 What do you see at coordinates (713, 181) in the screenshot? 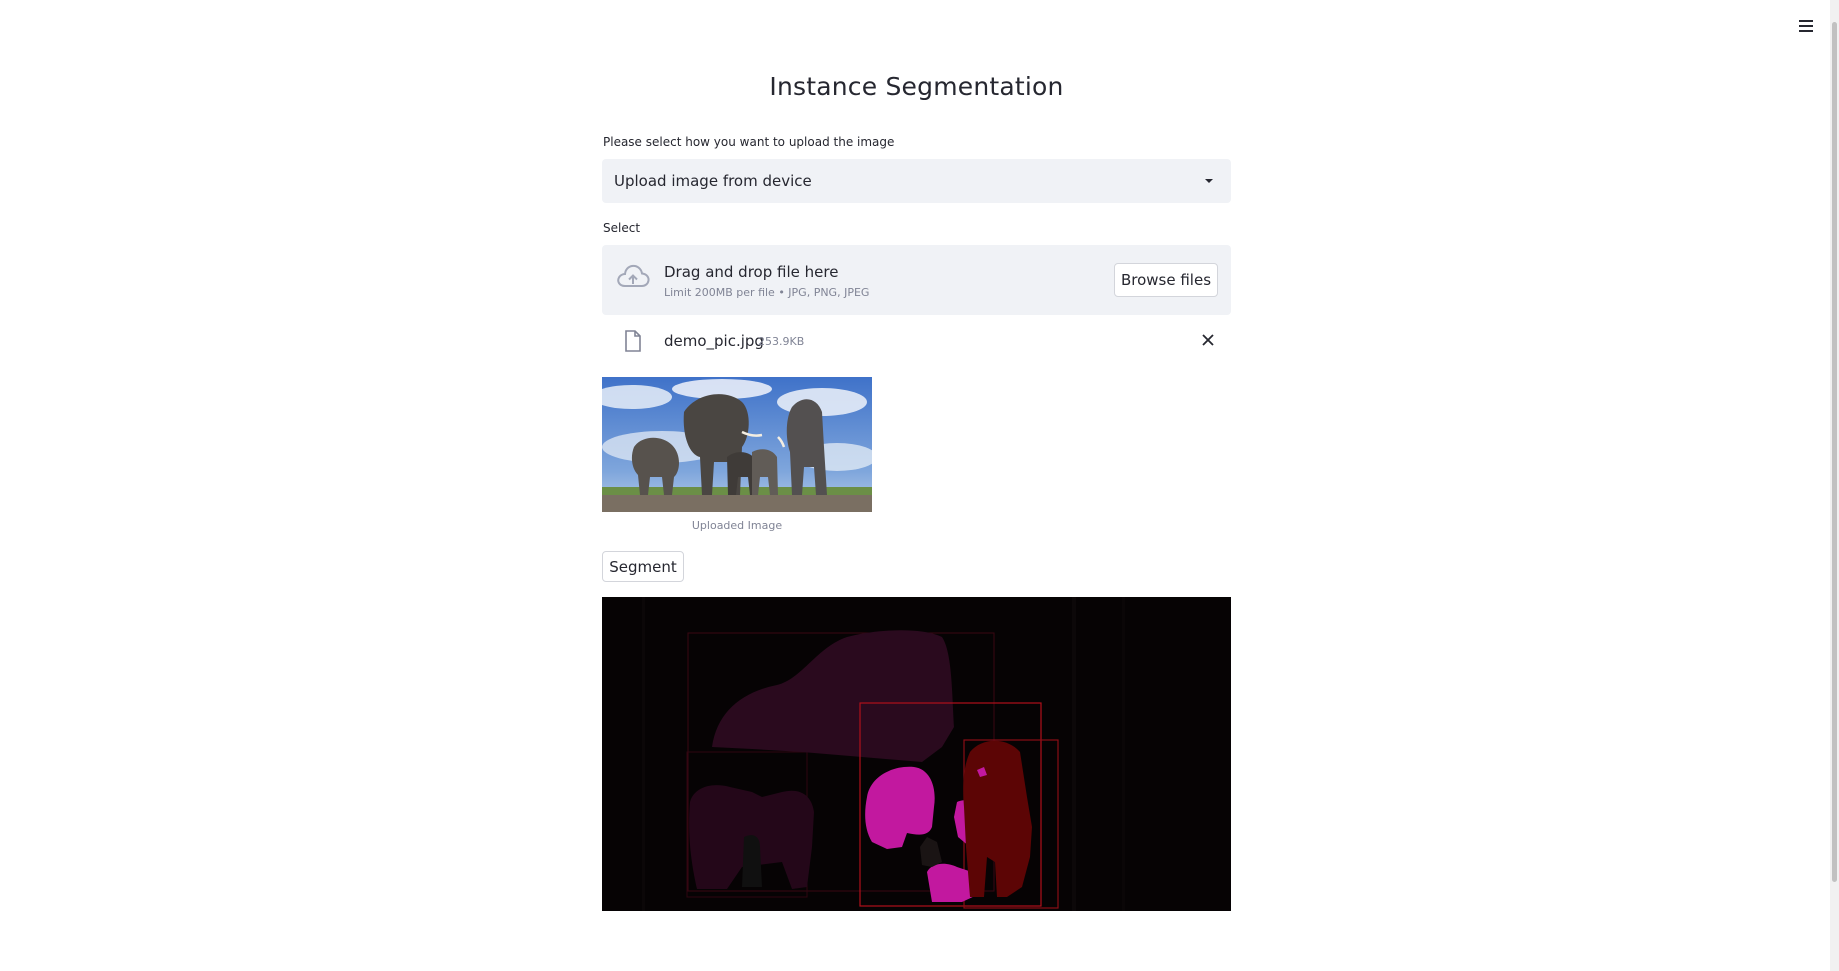
I see `upload-method-value: Upload image from device` at bounding box center [713, 181].